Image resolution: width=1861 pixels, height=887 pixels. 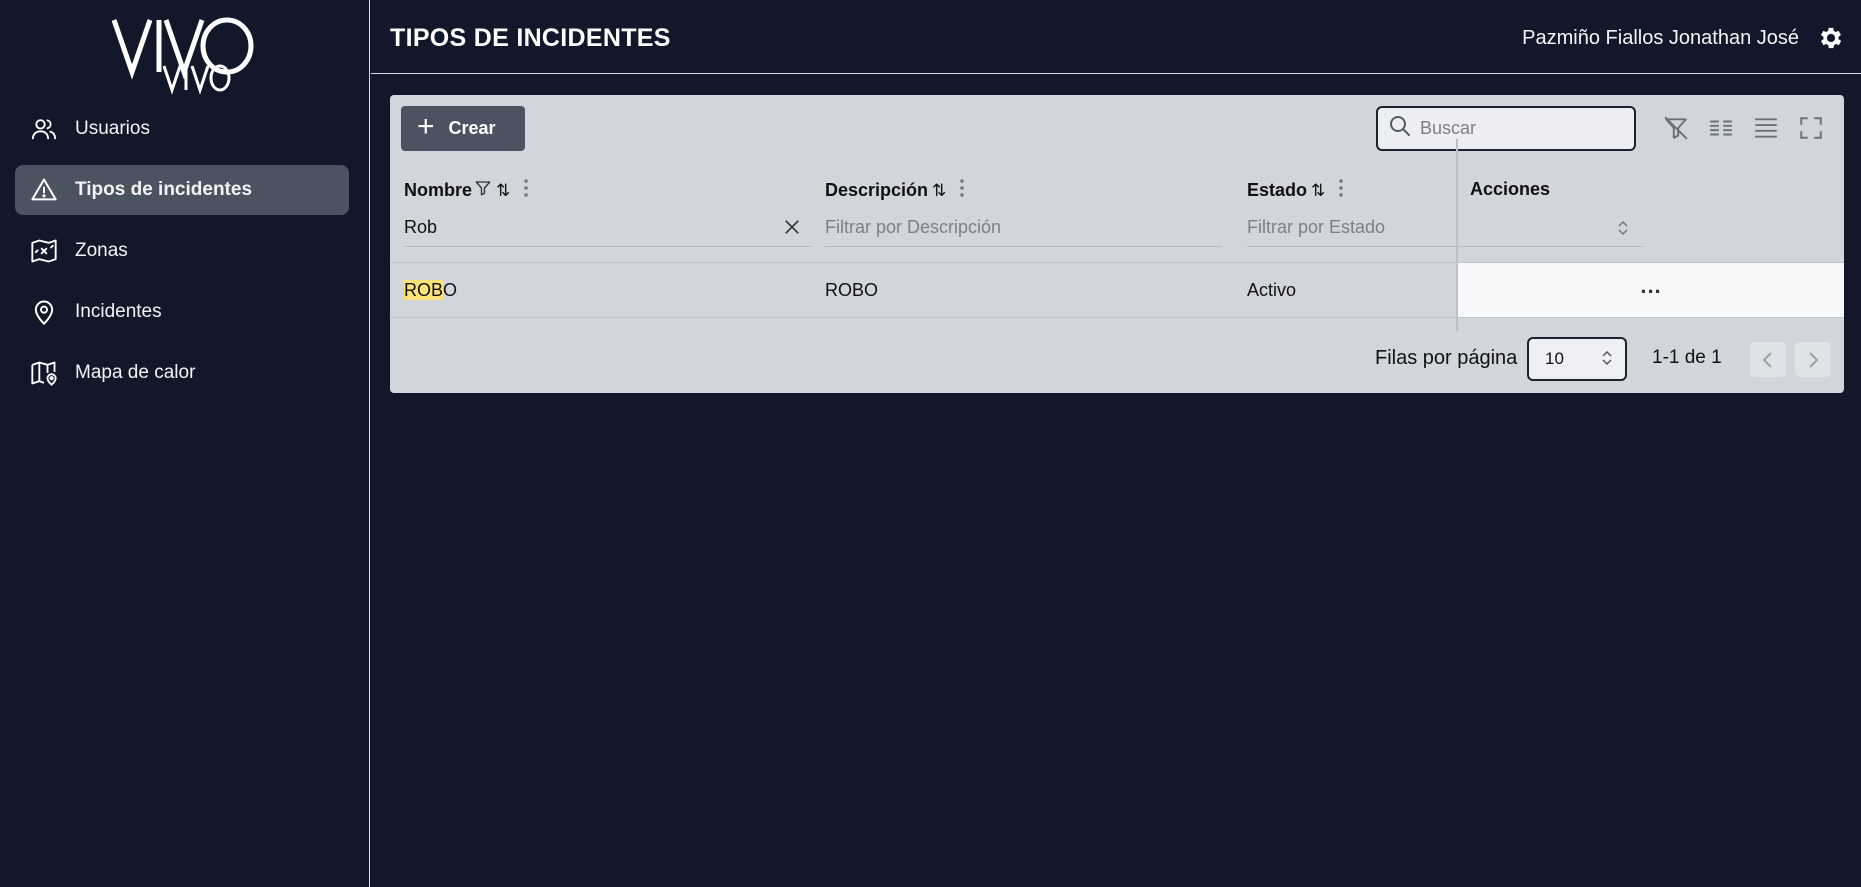 What do you see at coordinates (182, 312) in the screenshot?
I see `sidebar-item-incidentes: Incidentes` at bounding box center [182, 312].